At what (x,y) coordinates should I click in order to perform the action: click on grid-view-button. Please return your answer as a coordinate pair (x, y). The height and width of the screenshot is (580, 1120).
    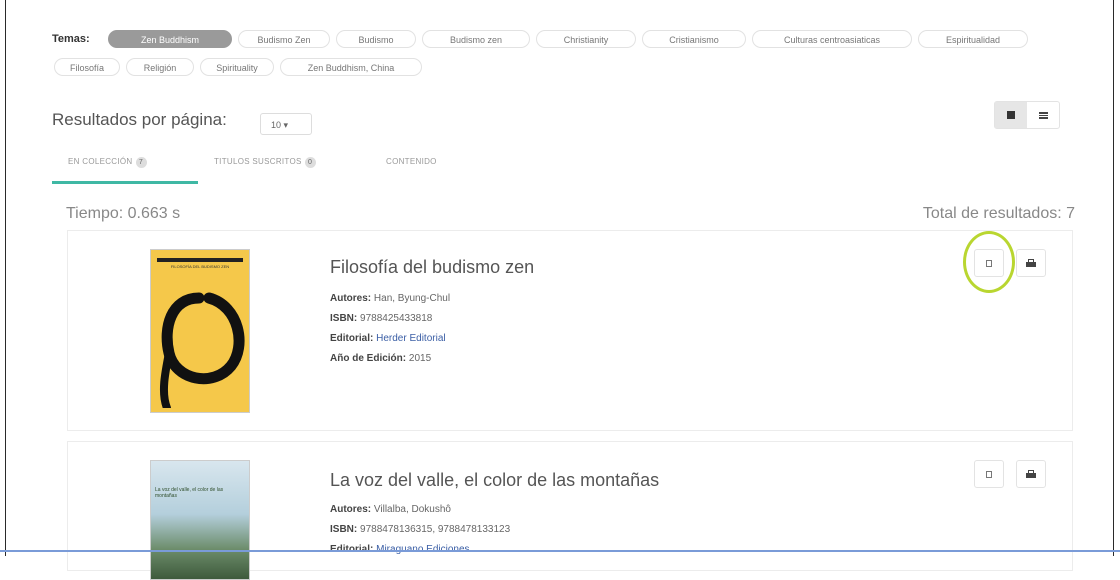
    Looking at the image, I should click on (1011, 115).